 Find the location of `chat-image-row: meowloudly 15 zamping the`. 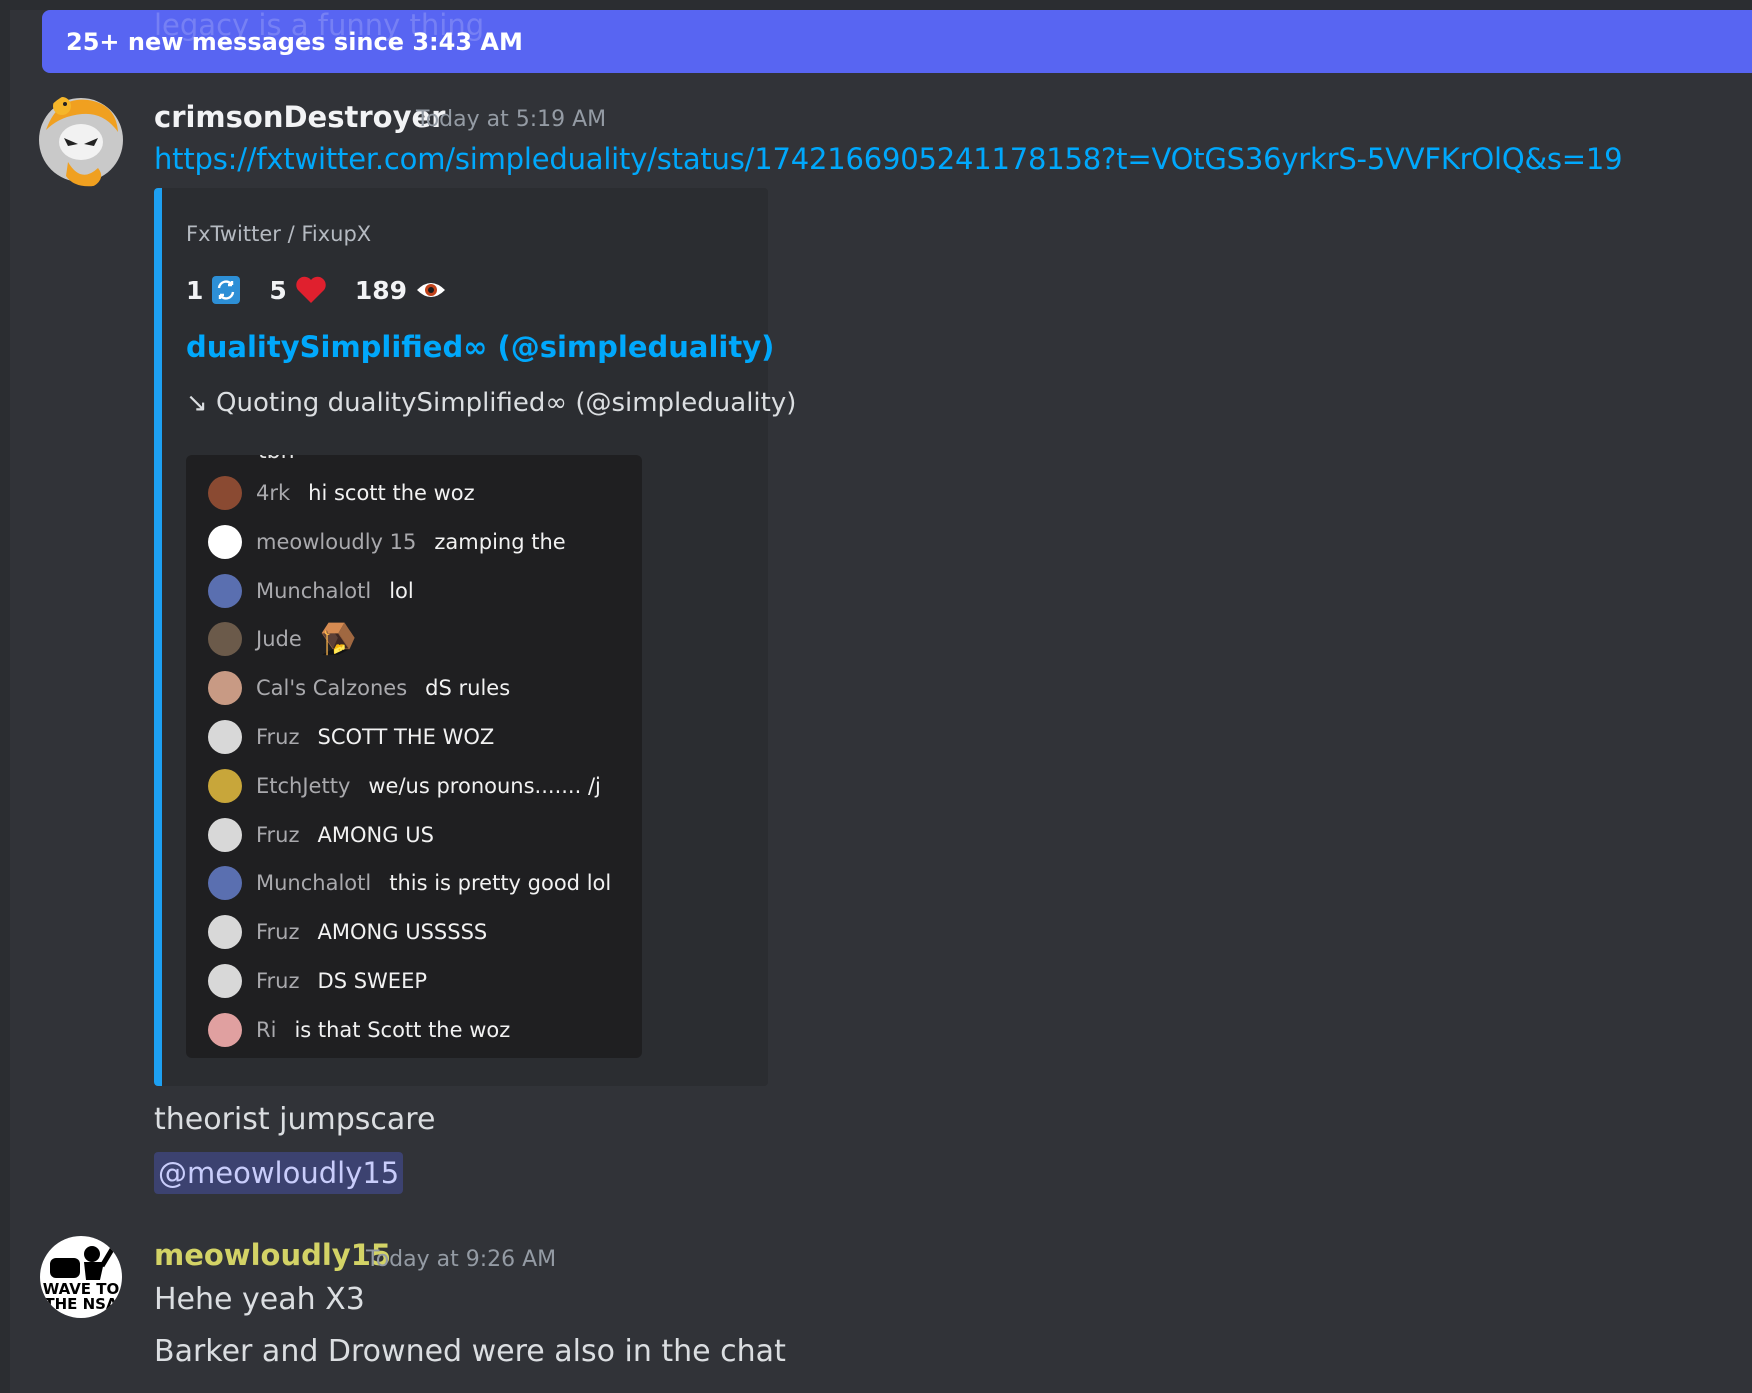

chat-image-row: meowloudly 15 zamping the is located at coordinates (387, 542).